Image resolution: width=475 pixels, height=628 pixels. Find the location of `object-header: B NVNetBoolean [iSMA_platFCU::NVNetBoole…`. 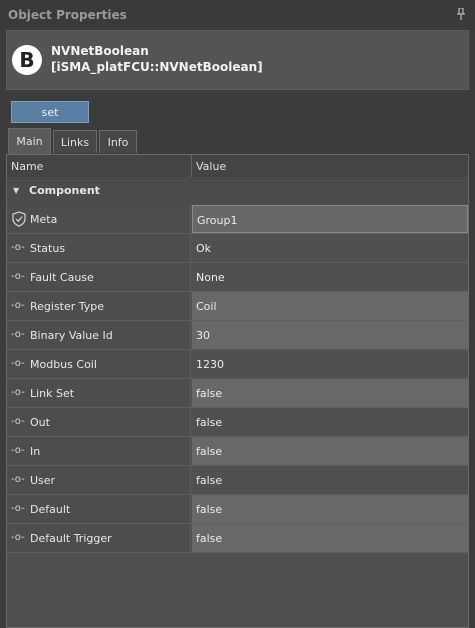

object-header: B NVNetBoolean [iSMA_platFCU::NVNetBoole… is located at coordinates (237, 60).